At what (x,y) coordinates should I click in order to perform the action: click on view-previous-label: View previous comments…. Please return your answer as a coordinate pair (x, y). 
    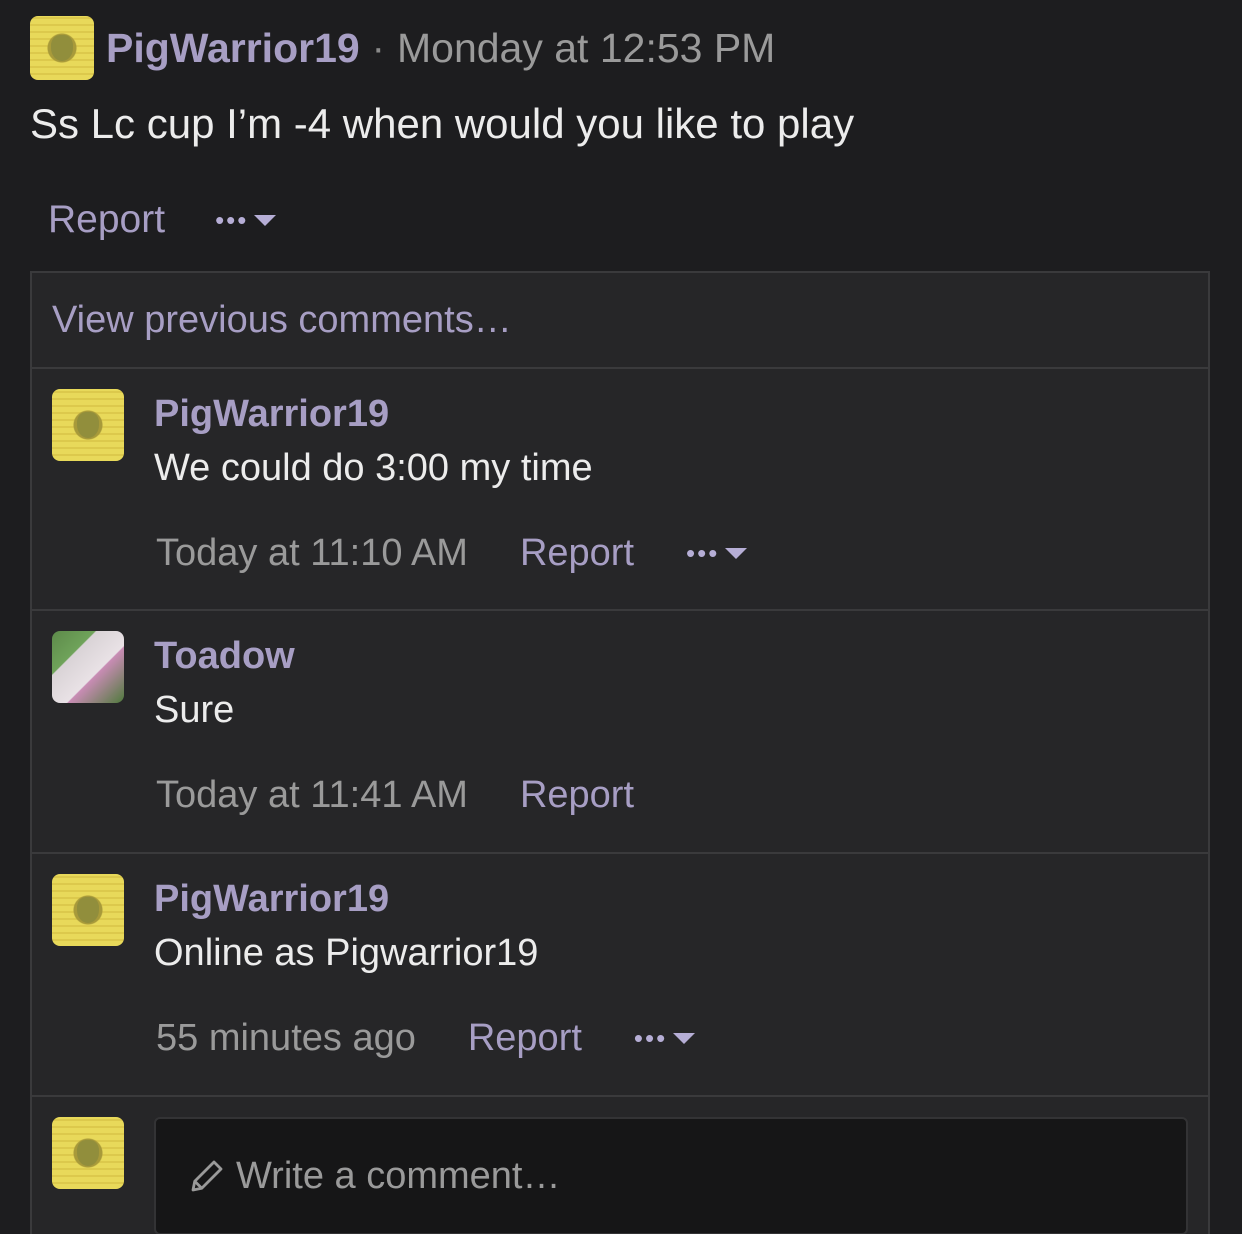
    Looking at the image, I should click on (282, 320).